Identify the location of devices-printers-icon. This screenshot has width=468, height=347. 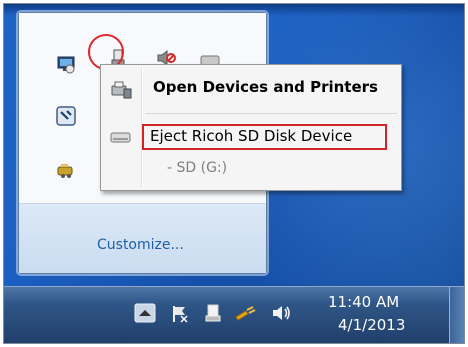
(121, 90).